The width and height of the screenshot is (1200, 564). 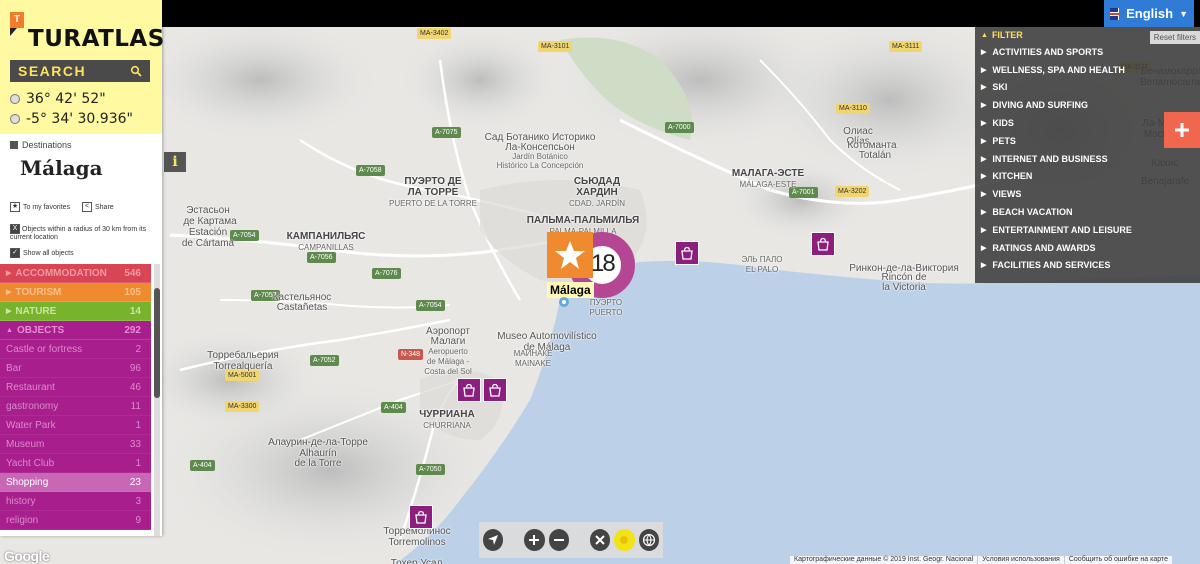 I want to click on globe-button, so click(x=648, y=540).